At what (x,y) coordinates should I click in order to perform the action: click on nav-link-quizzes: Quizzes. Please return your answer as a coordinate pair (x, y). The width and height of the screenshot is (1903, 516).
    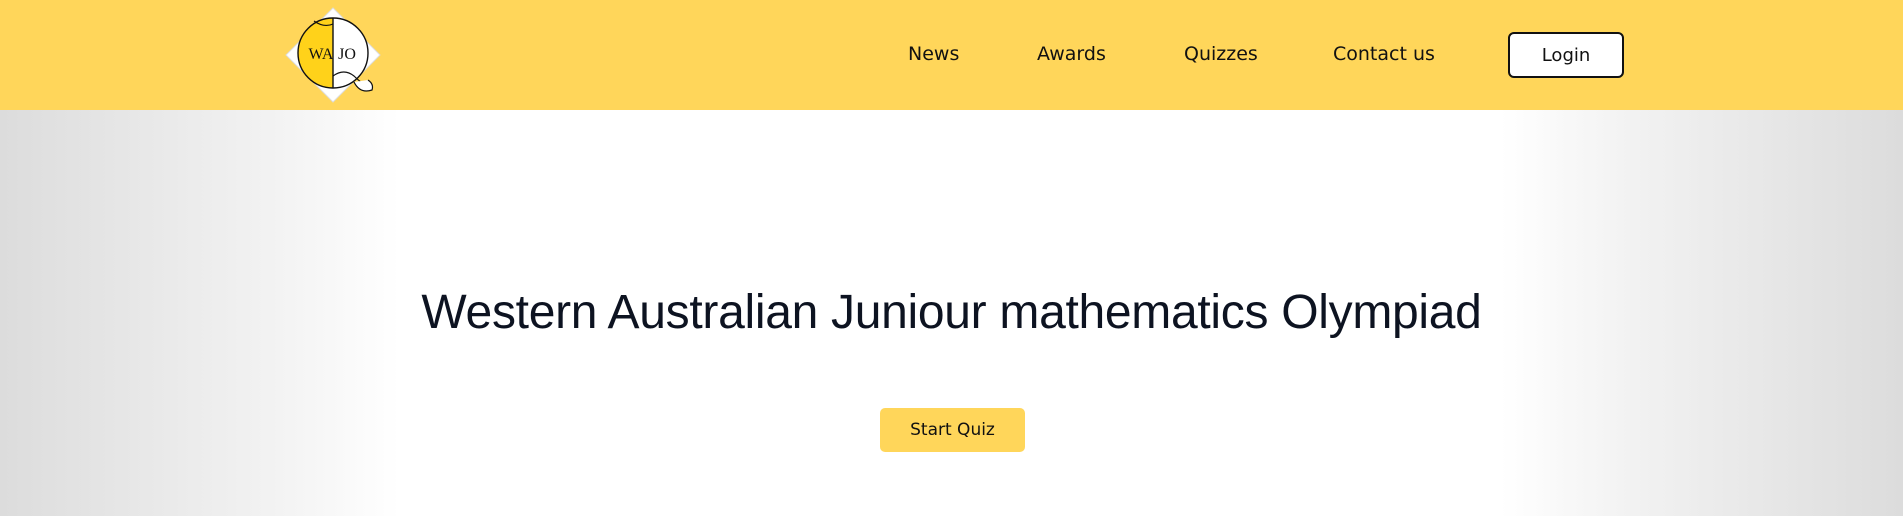
    Looking at the image, I should click on (1221, 54).